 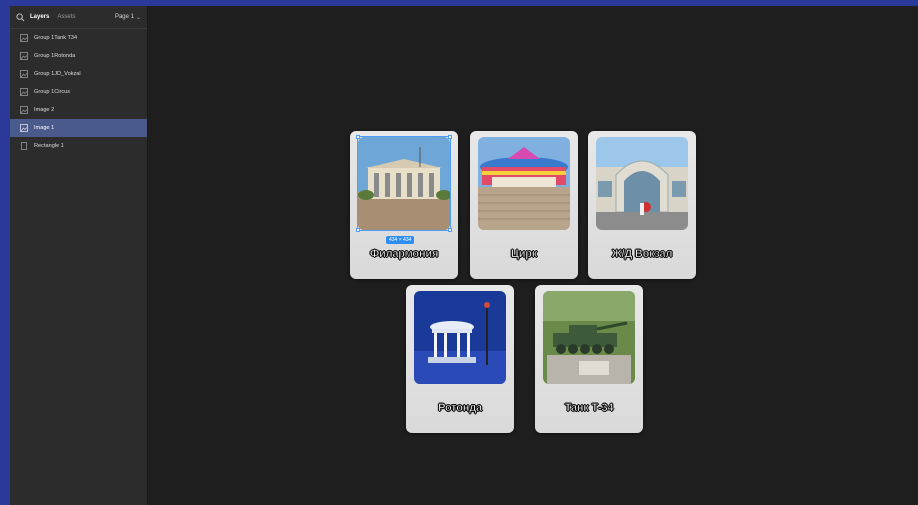 I want to click on card-circus: Цирк, so click(x=524, y=205).